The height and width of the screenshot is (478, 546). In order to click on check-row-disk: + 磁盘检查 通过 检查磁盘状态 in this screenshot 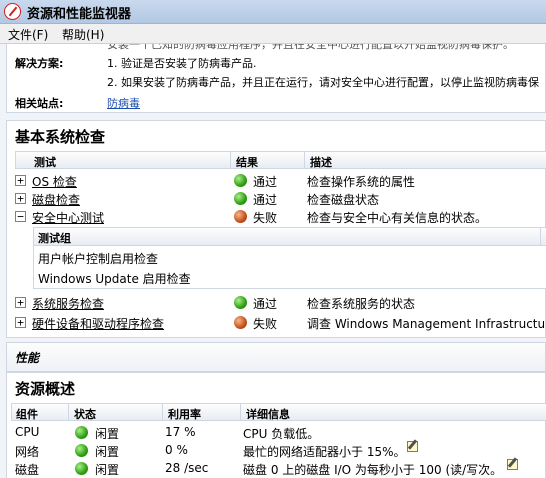, I will do `click(280, 199)`.